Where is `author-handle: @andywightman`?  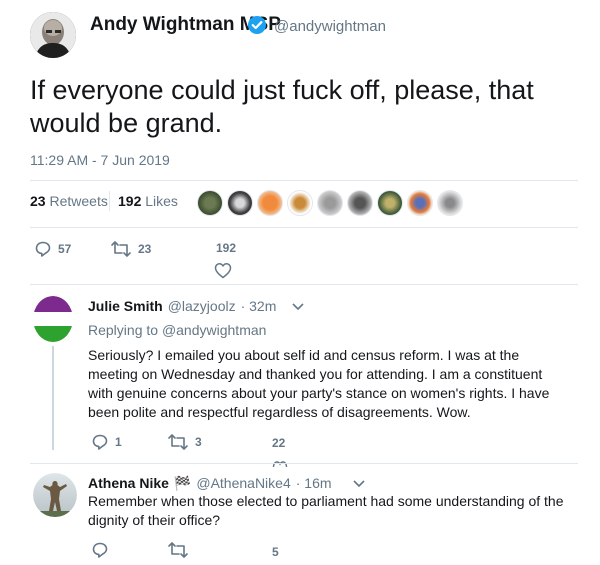 author-handle: @andywightman is located at coordinates (330, 26).